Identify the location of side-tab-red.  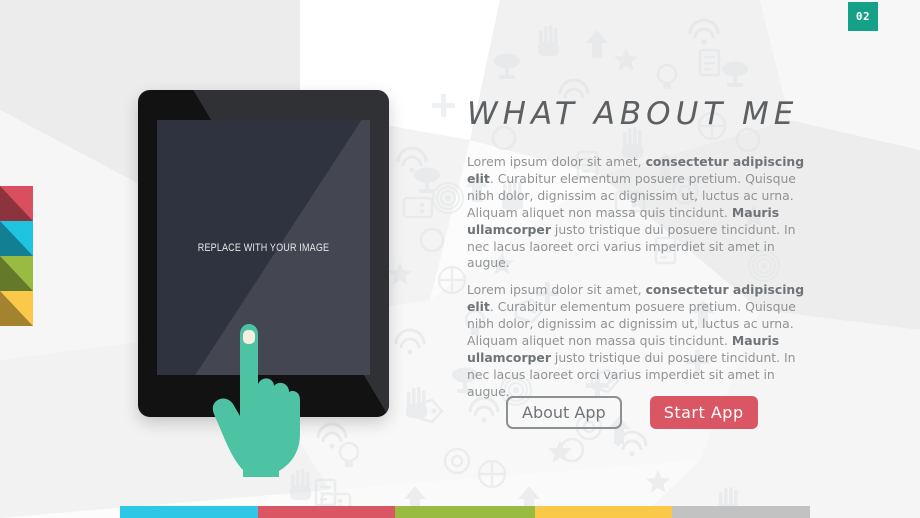
(16, 203).